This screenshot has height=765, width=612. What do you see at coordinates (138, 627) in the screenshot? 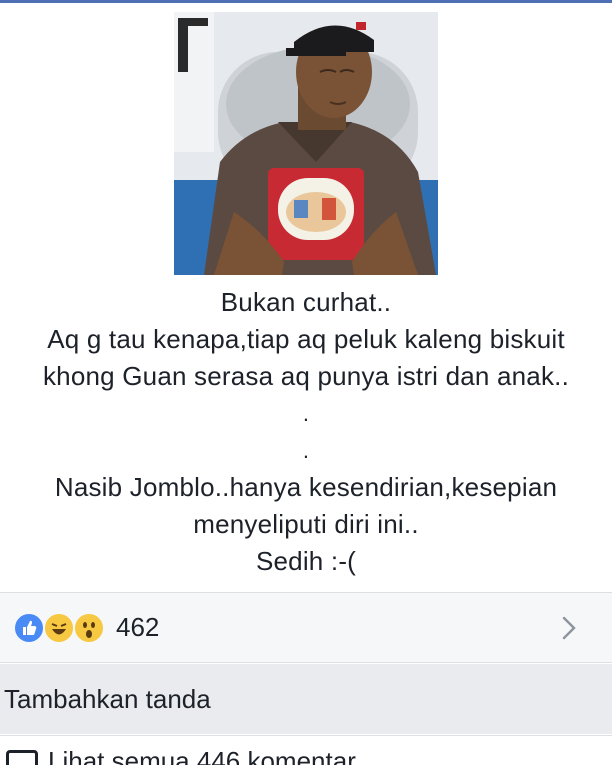
I see `reaction-count: 462` at bounding box center [138, 627].